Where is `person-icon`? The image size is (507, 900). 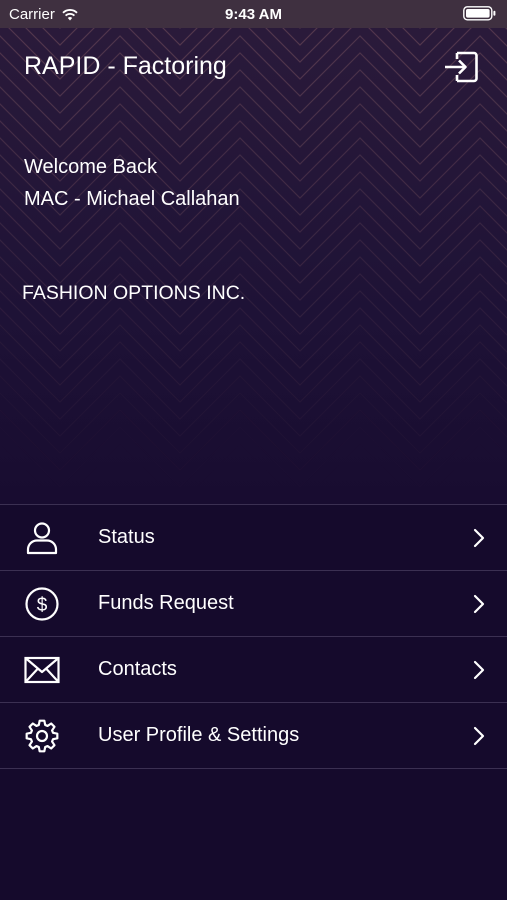 person-icon is located at coordinates (42, 538).